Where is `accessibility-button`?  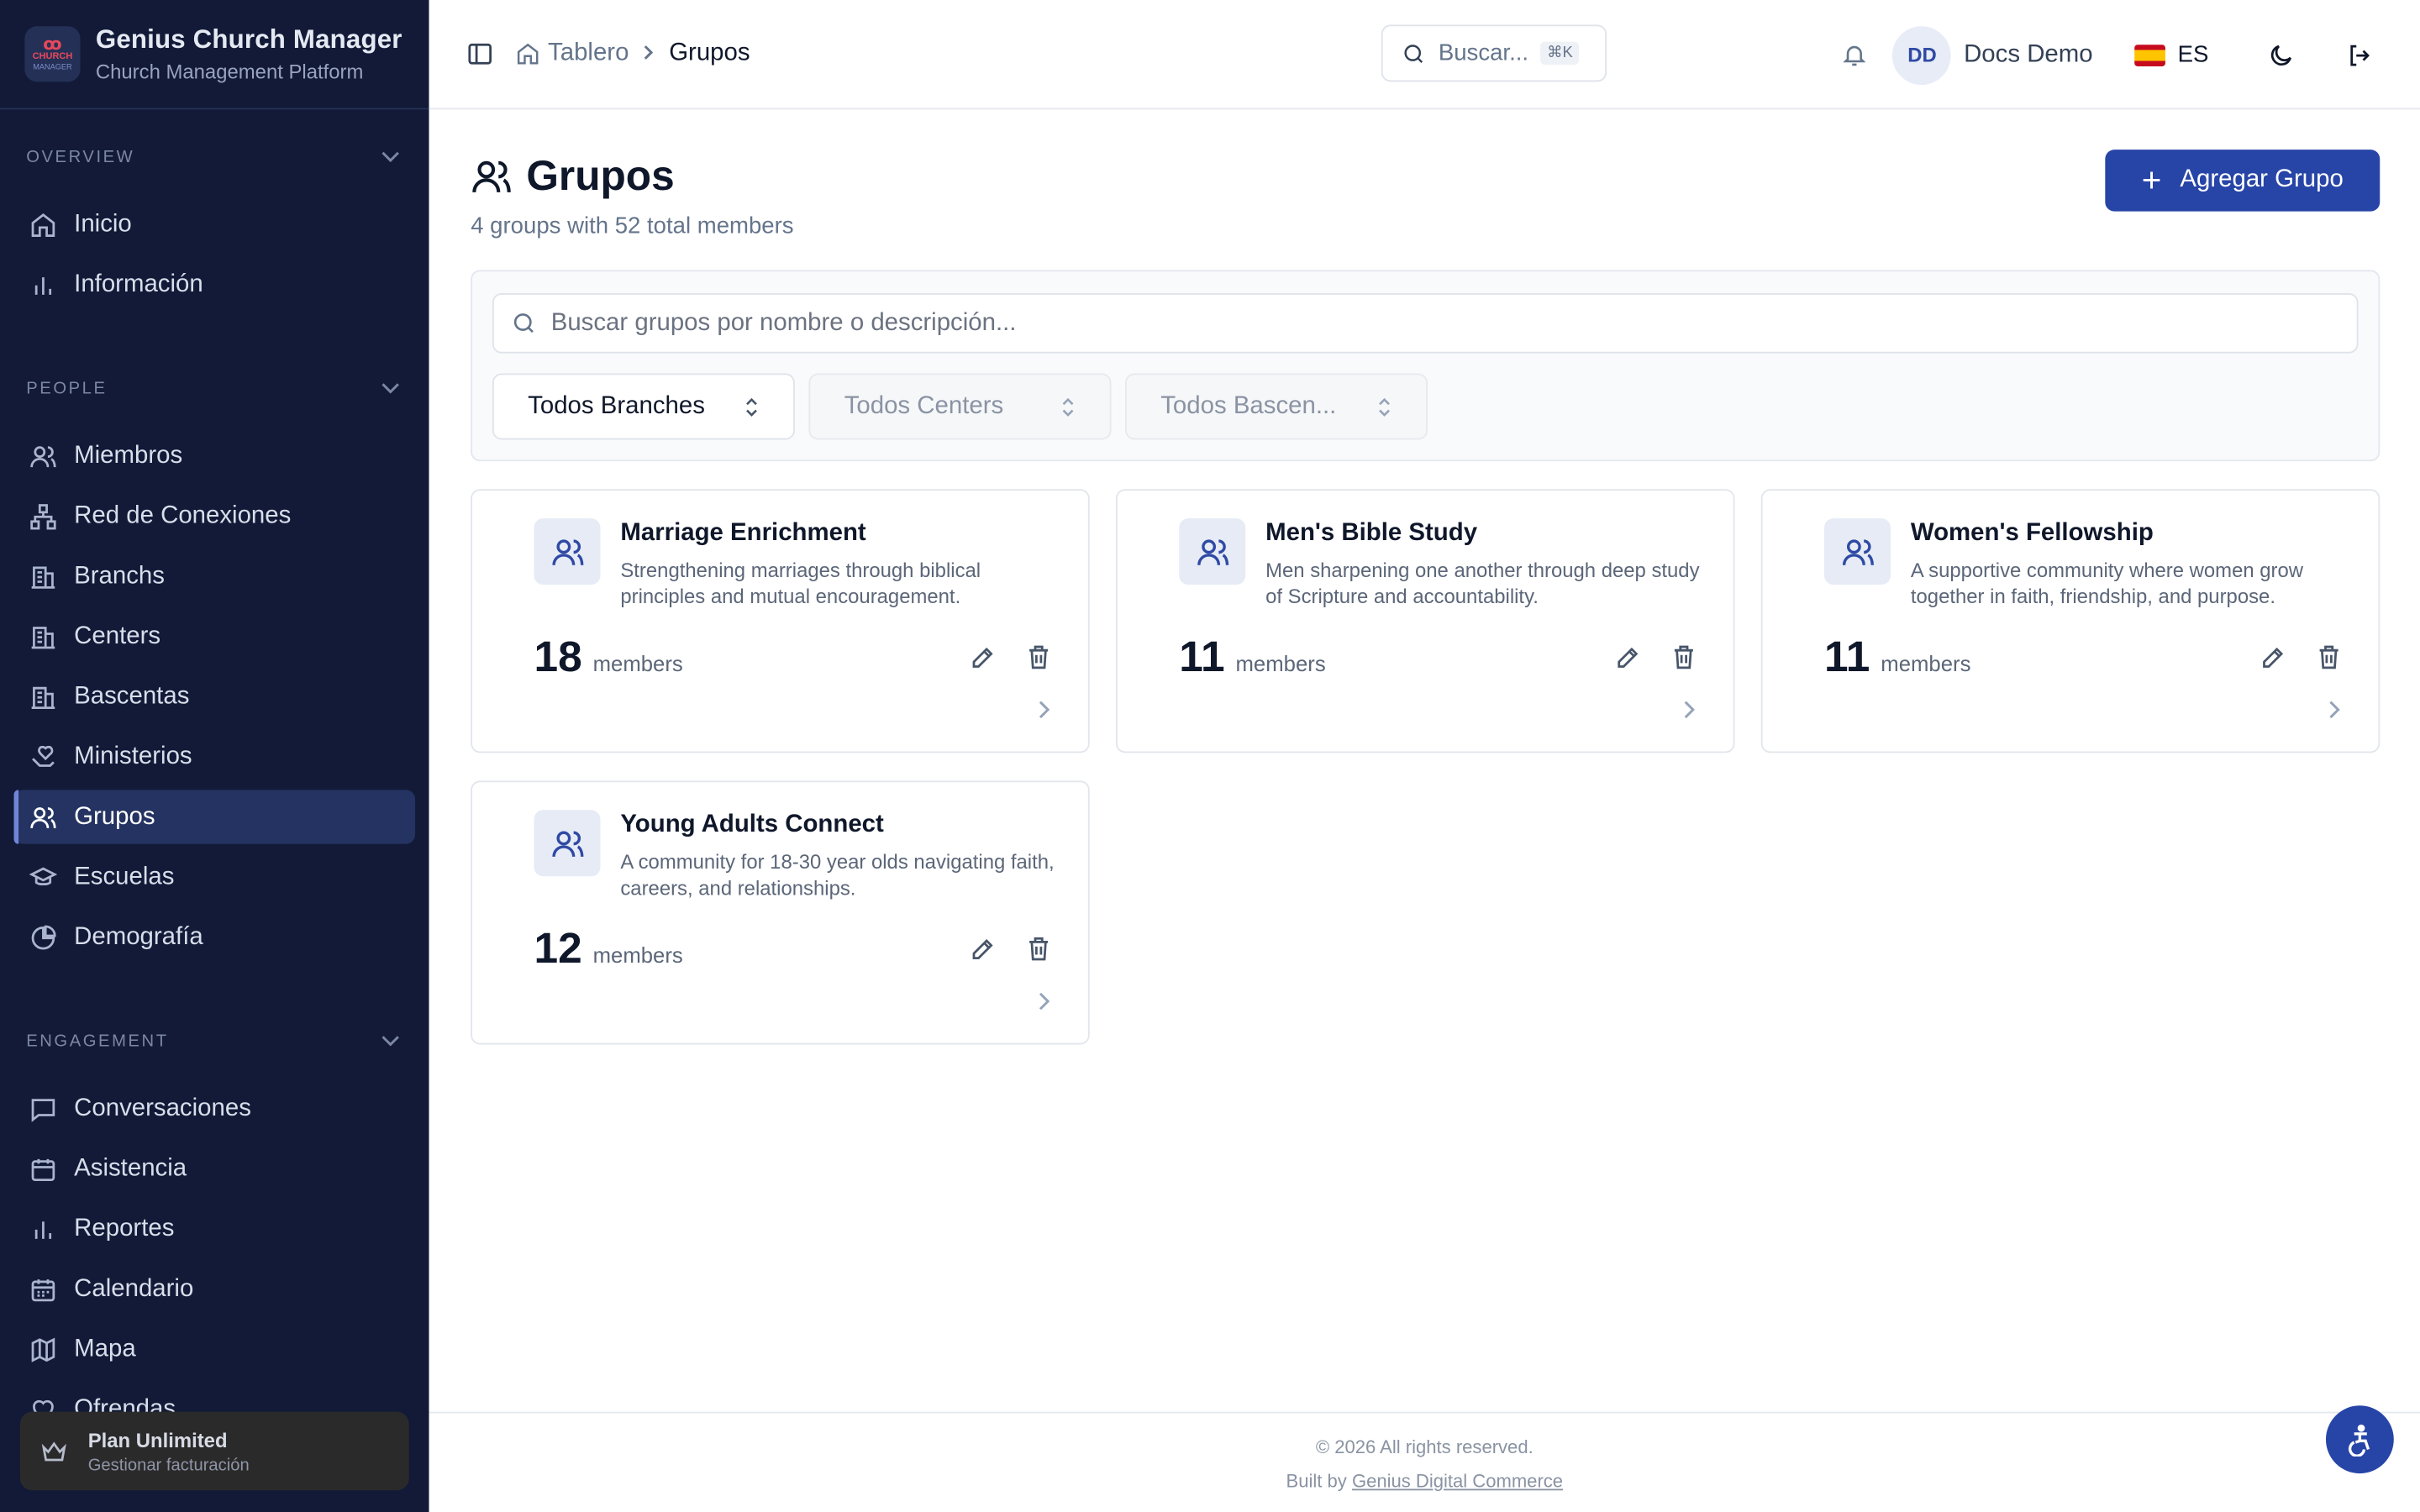
accessibility-button is located at coordinates (2359, 1439).